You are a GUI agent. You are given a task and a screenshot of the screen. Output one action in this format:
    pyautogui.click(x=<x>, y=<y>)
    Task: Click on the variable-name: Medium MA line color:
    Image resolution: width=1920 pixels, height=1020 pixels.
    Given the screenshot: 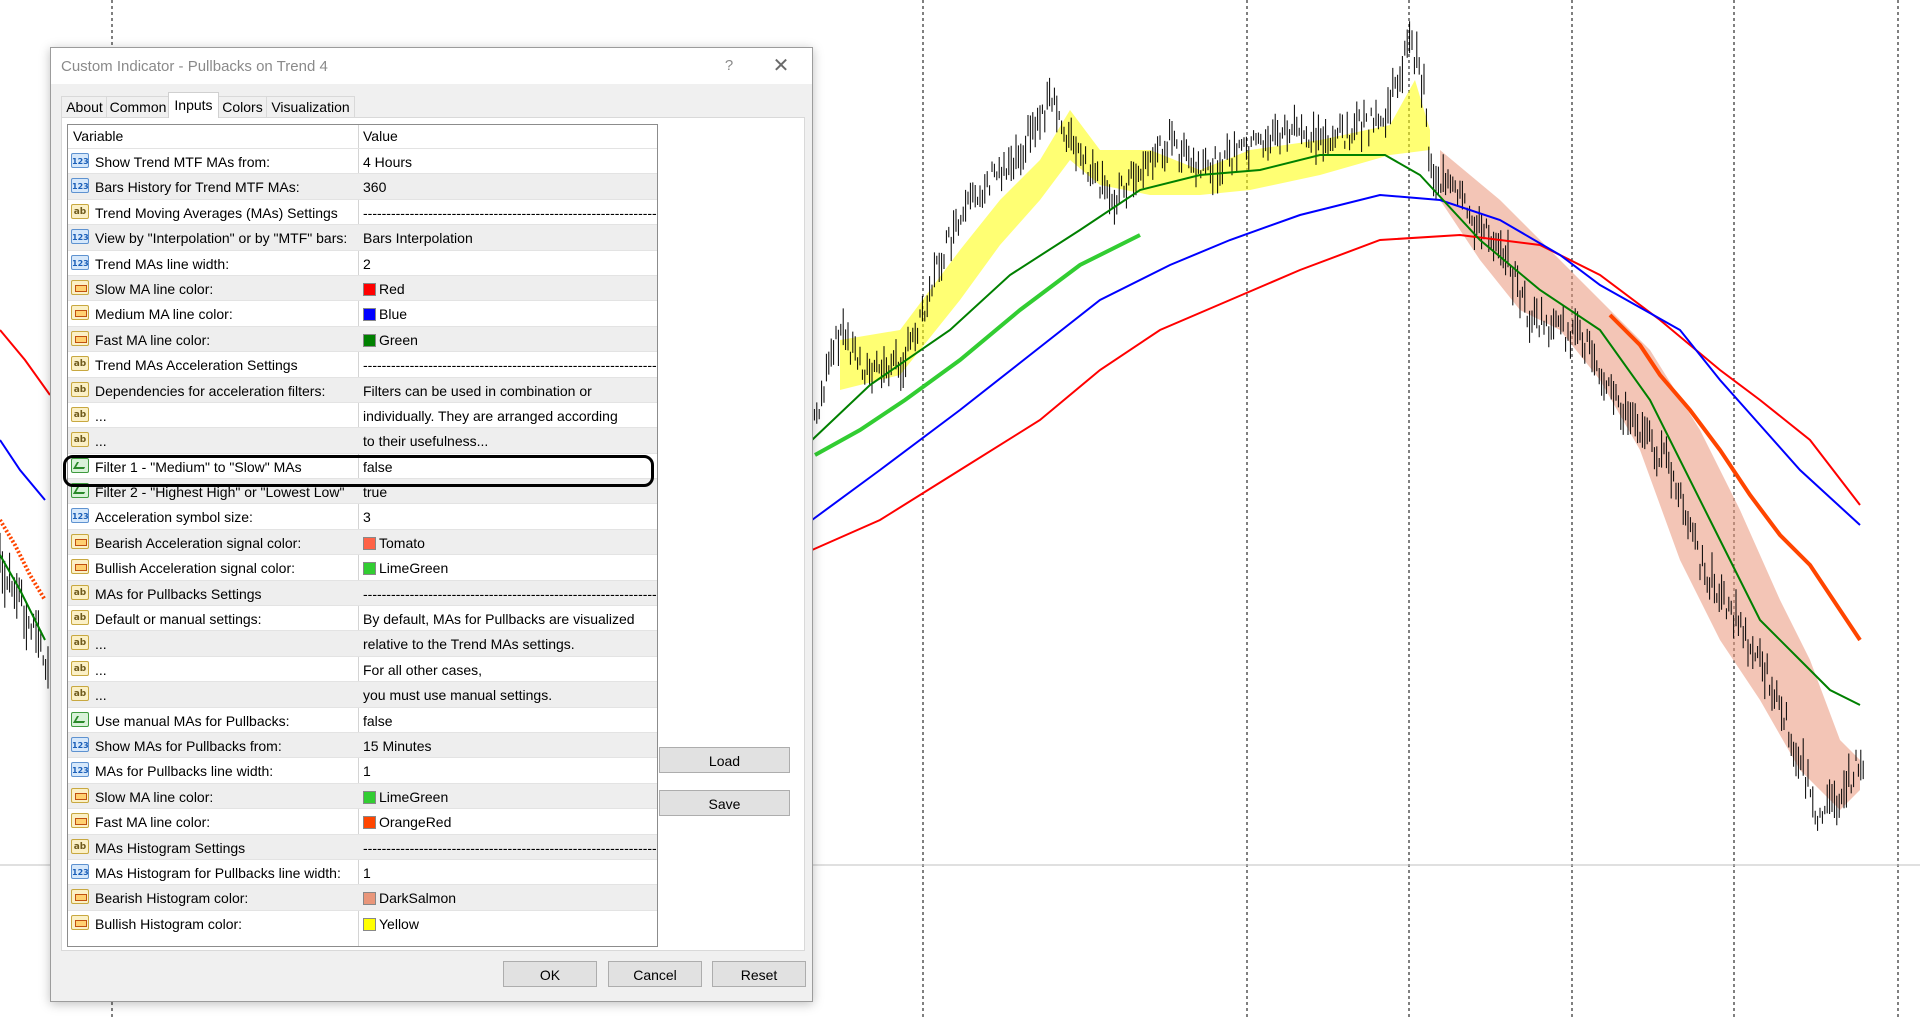 What is the action you would take?
    pyautogui.click(x=164, y=314)
    